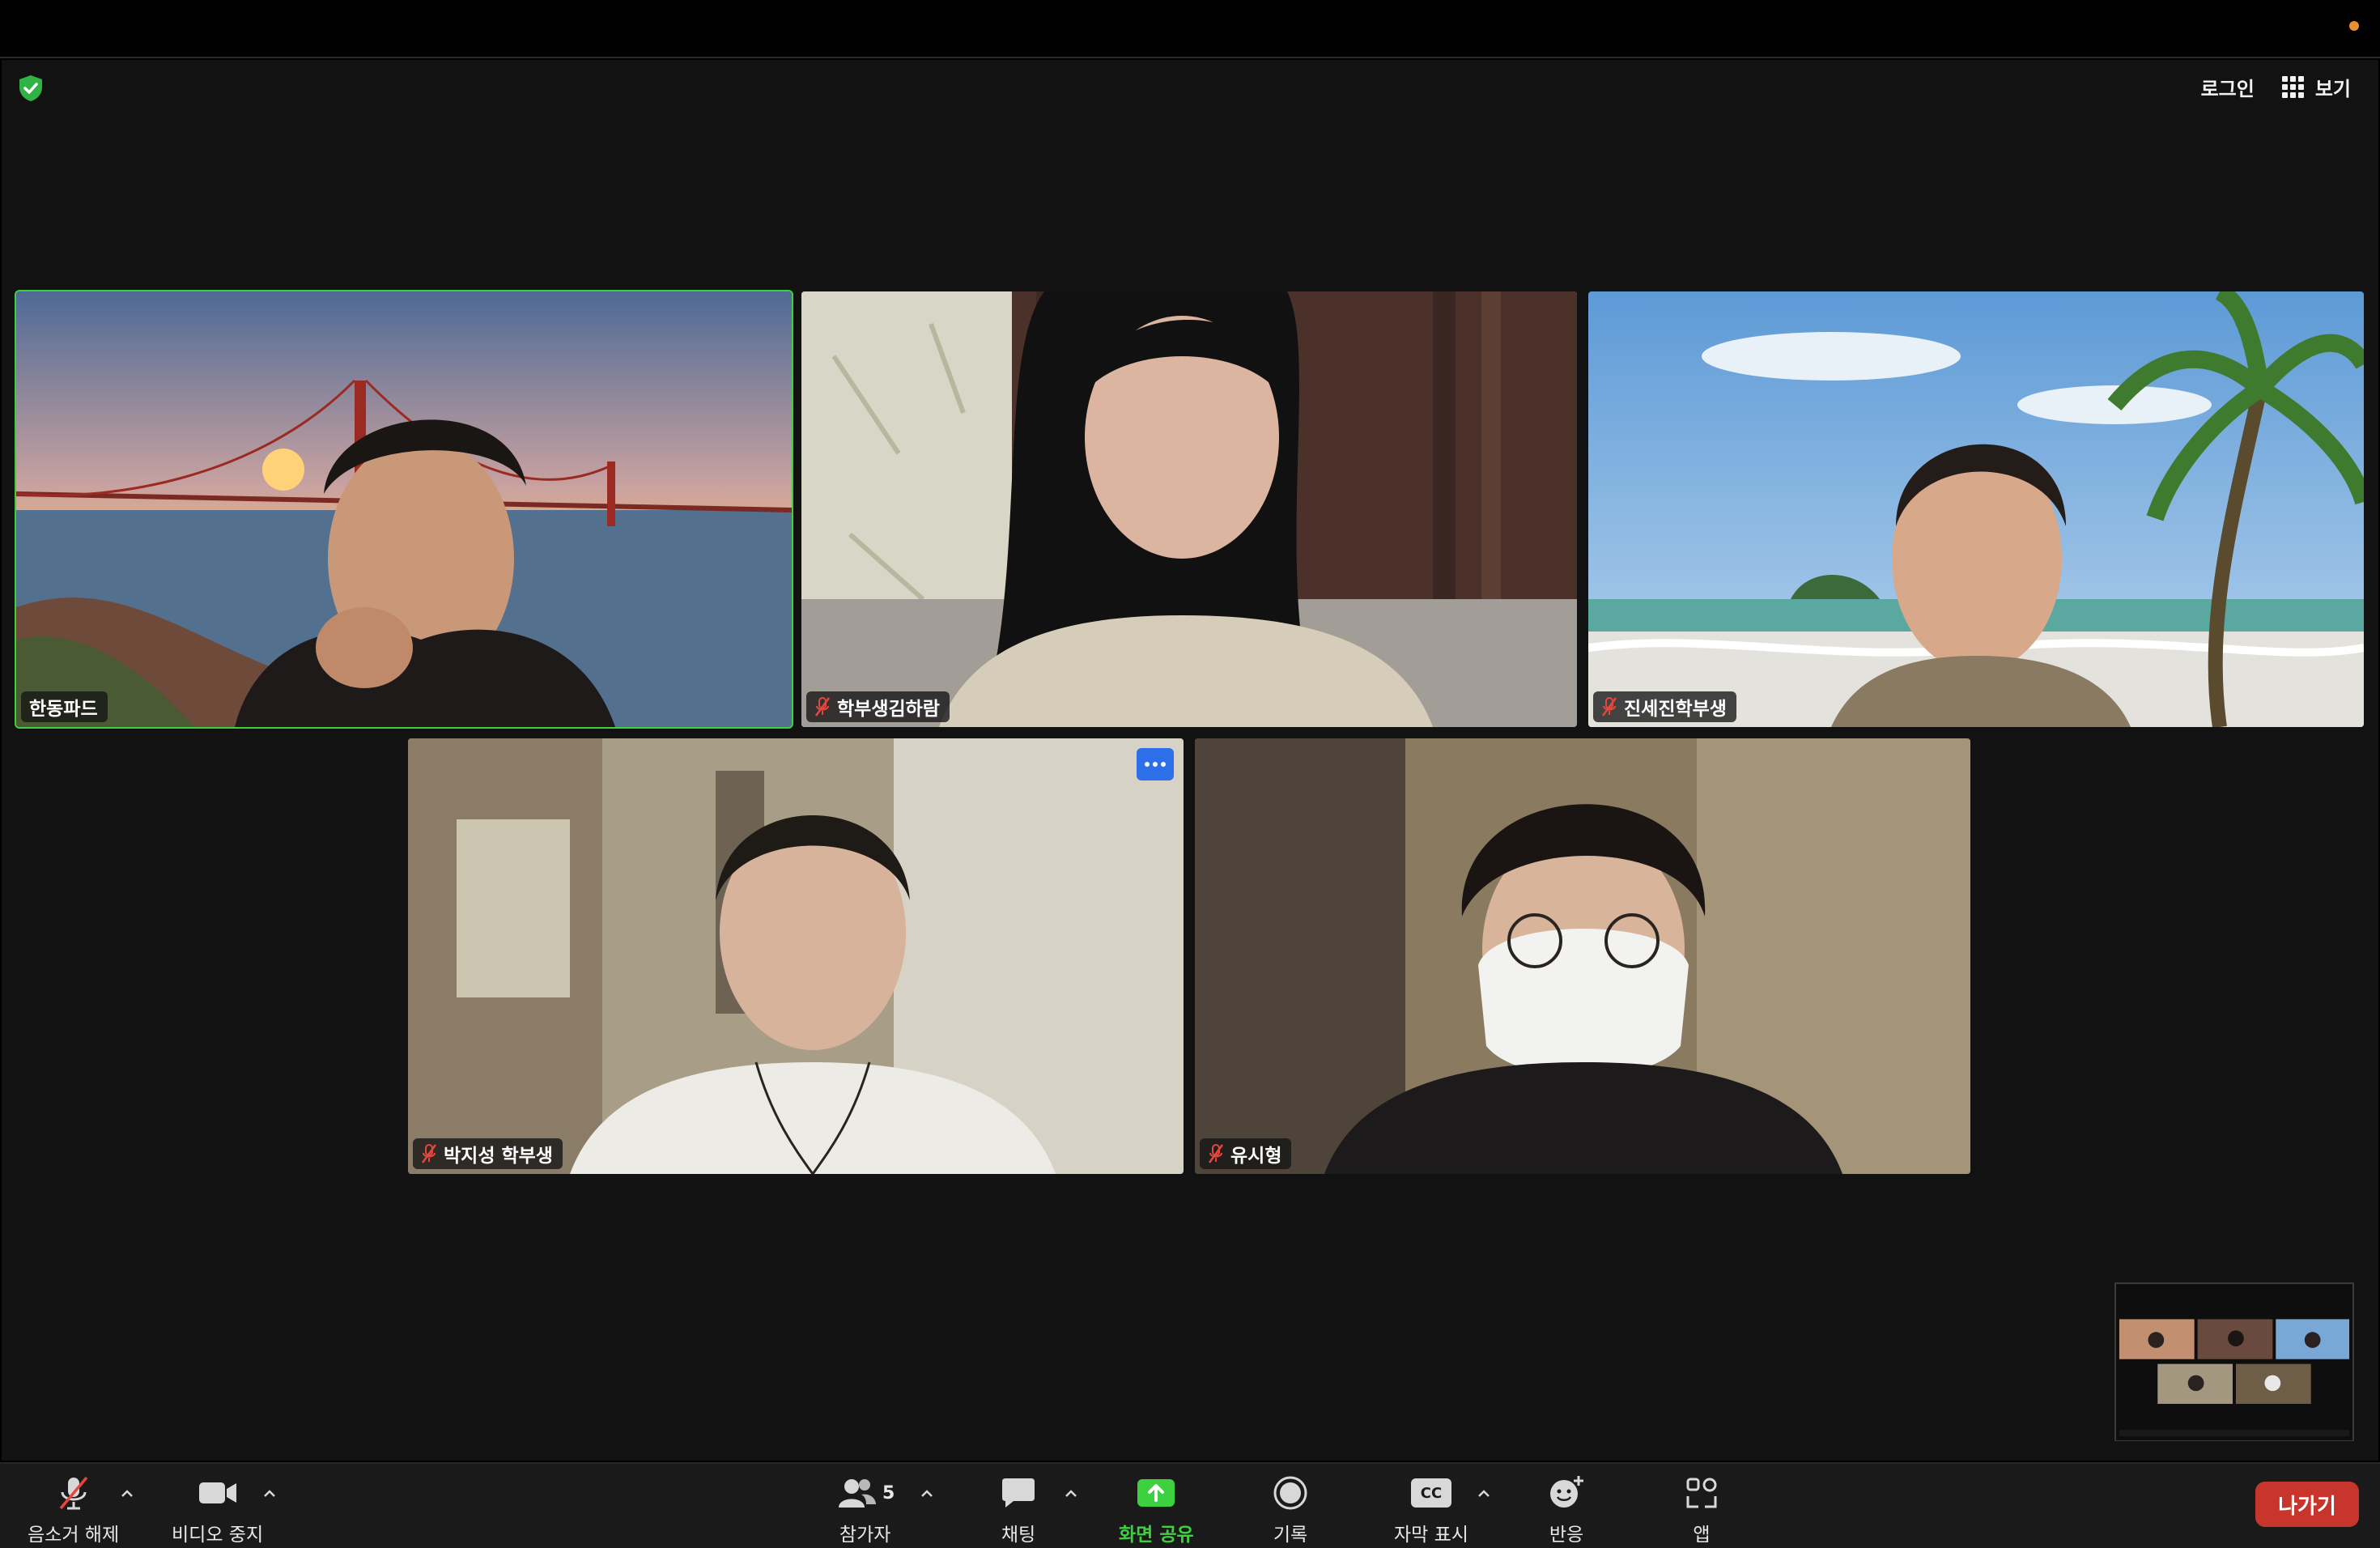 This screenshot has width=2380, height=1548. I want to click on participants-icon, so click(857, 1494).